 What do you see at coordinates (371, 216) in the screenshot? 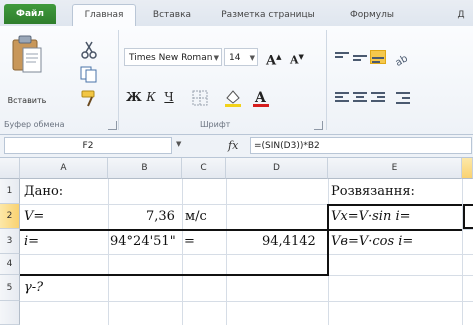
I see `cell-e2: Vx=V·sin i=` at bounding box center [371, 216].